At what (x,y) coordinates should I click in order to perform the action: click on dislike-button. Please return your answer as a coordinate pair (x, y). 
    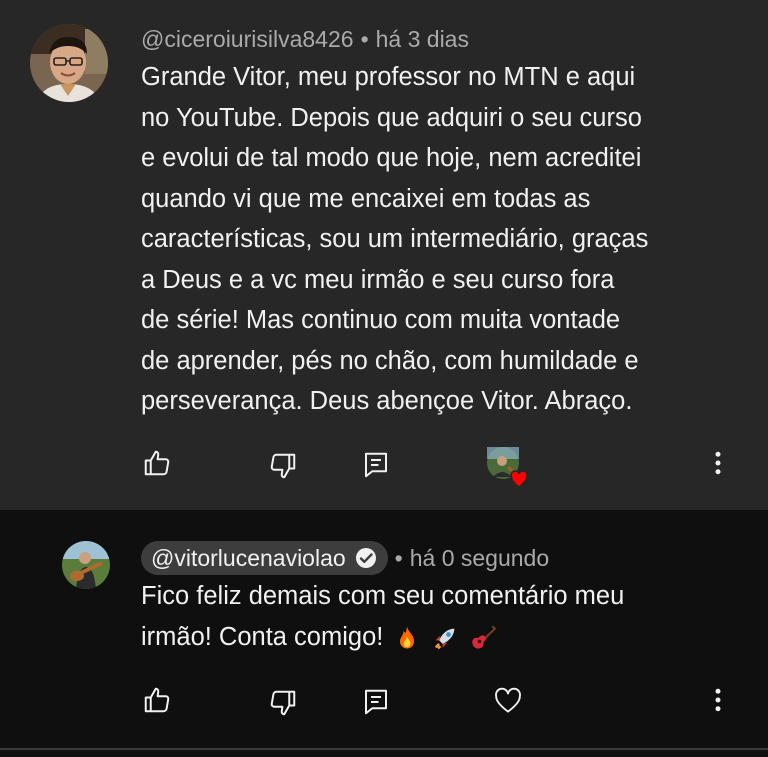
    Looking at the image, I should click on (283, 466).